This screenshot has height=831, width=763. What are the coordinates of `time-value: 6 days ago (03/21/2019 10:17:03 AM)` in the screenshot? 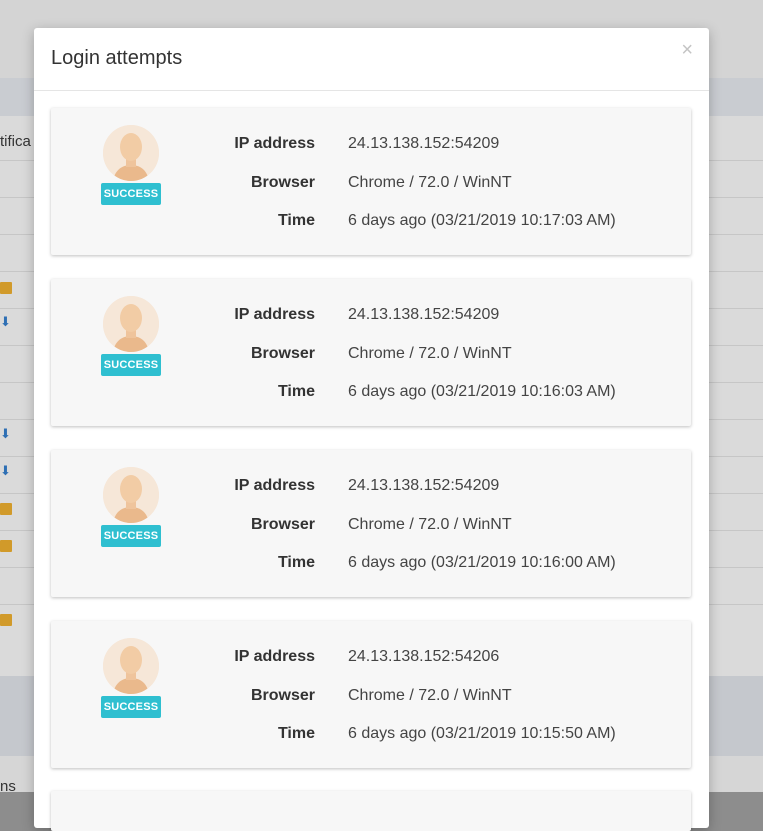 It's located at (482, 220).